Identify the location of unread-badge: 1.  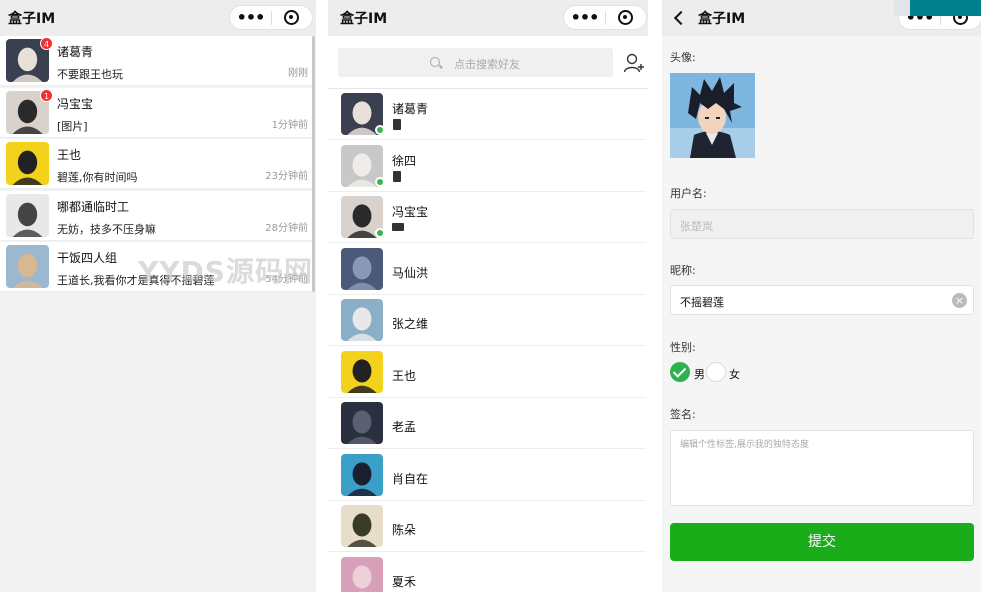
(46, 95).